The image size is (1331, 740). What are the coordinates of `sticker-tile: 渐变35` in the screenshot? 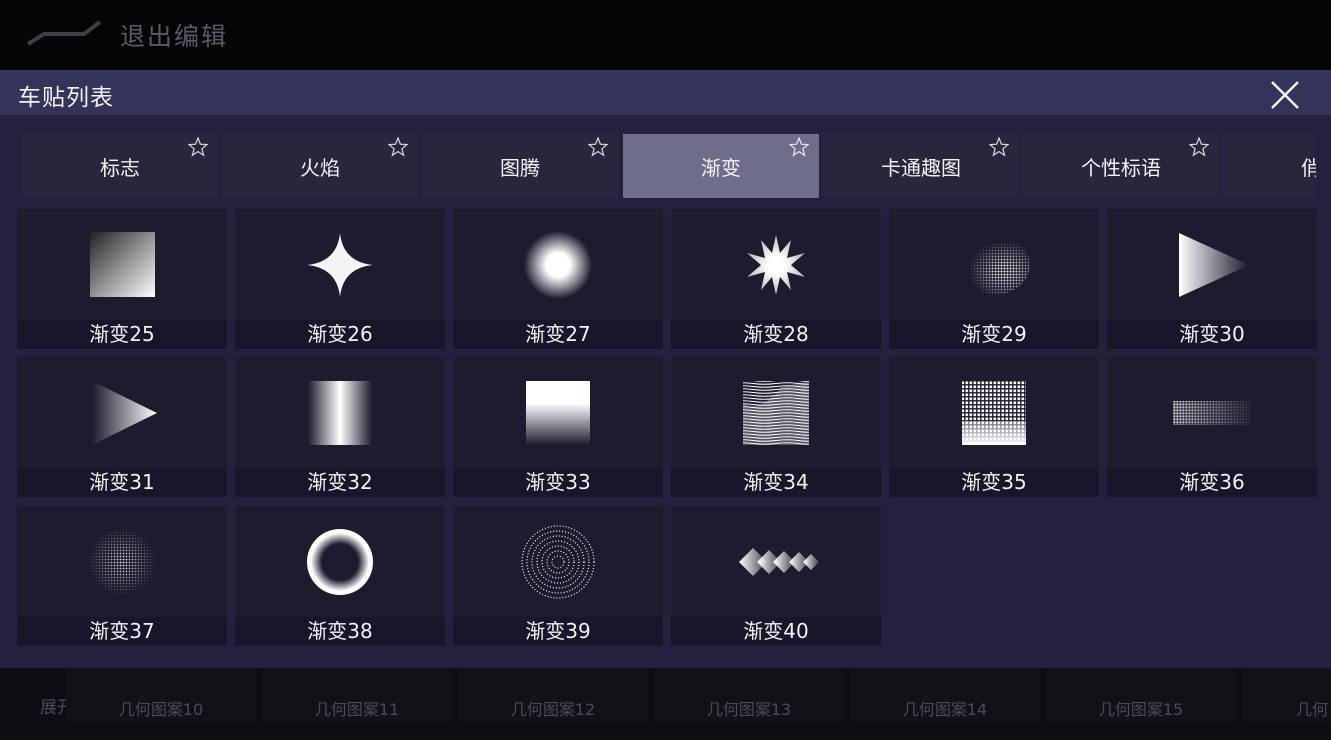 It's located at (994, 427).